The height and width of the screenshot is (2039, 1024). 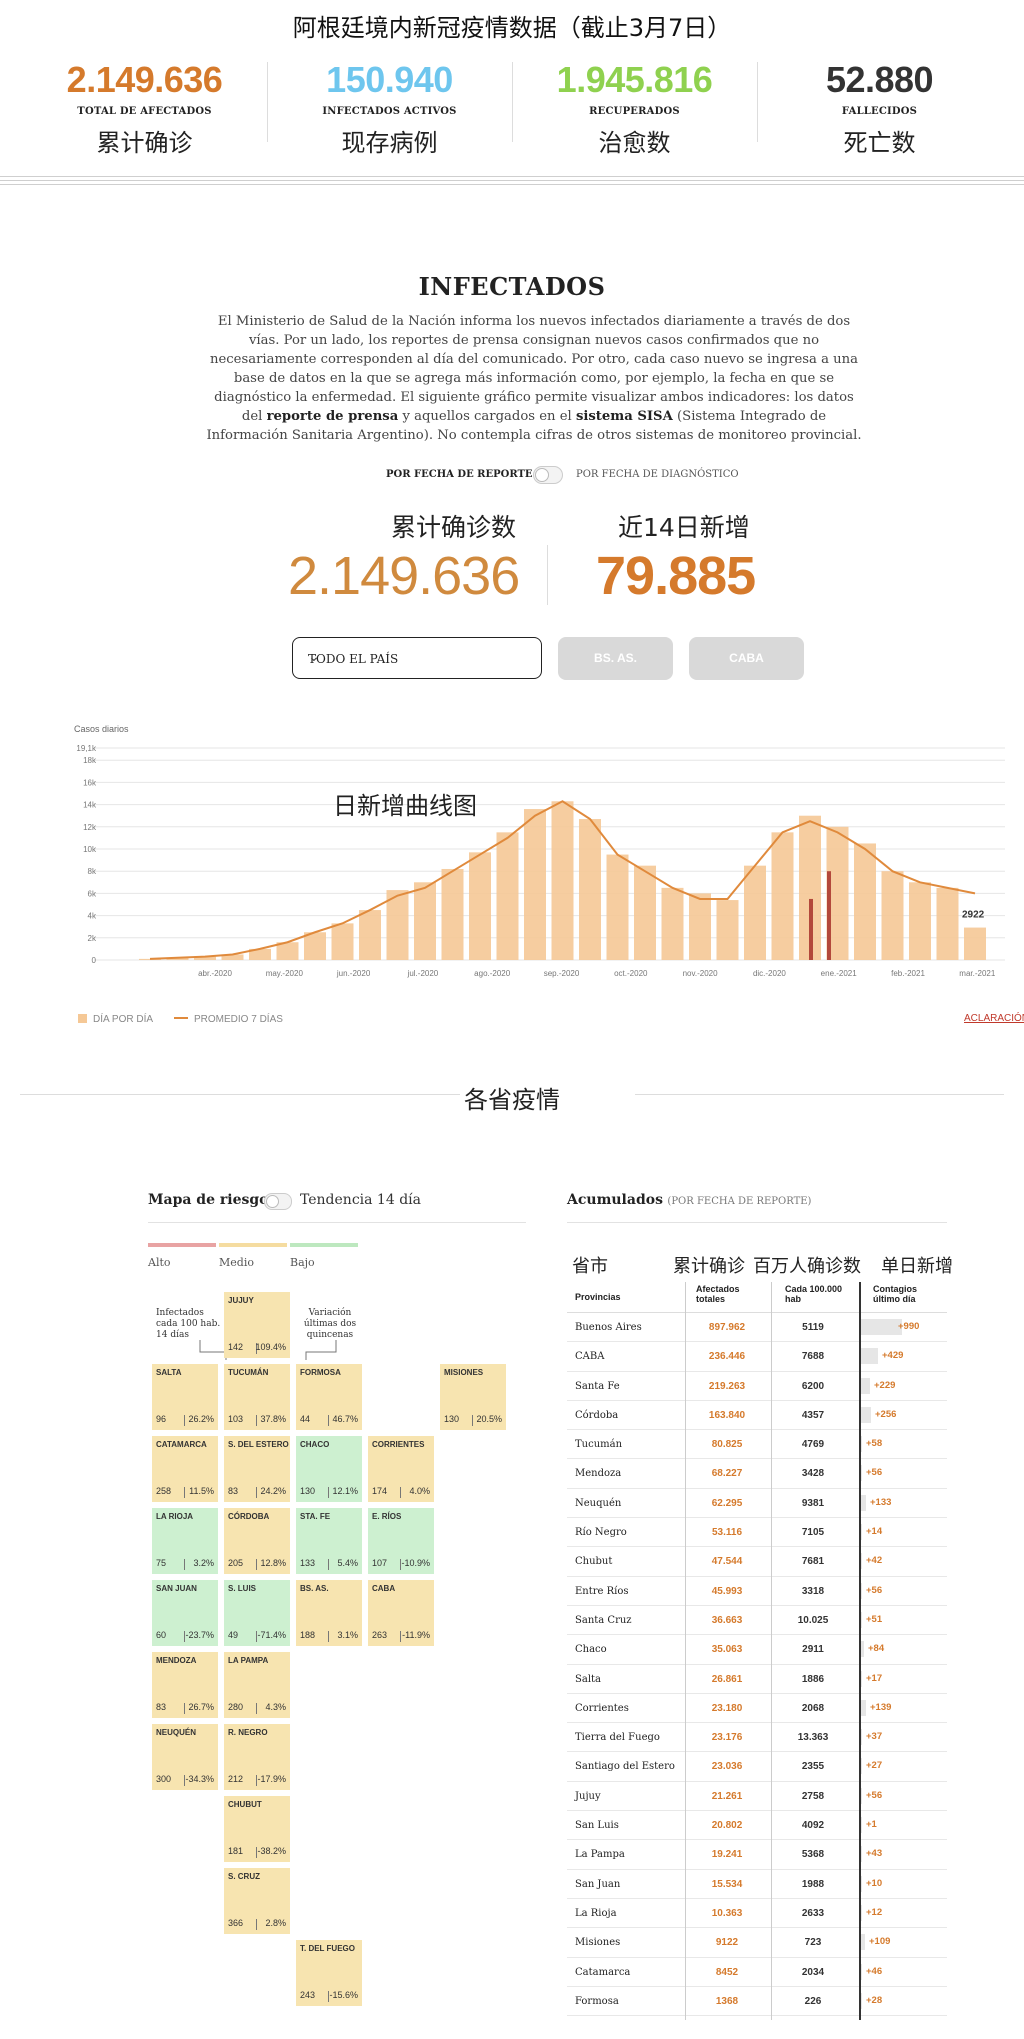 I want to click on region-button-caba: CABA, so click(x=746, y=658).